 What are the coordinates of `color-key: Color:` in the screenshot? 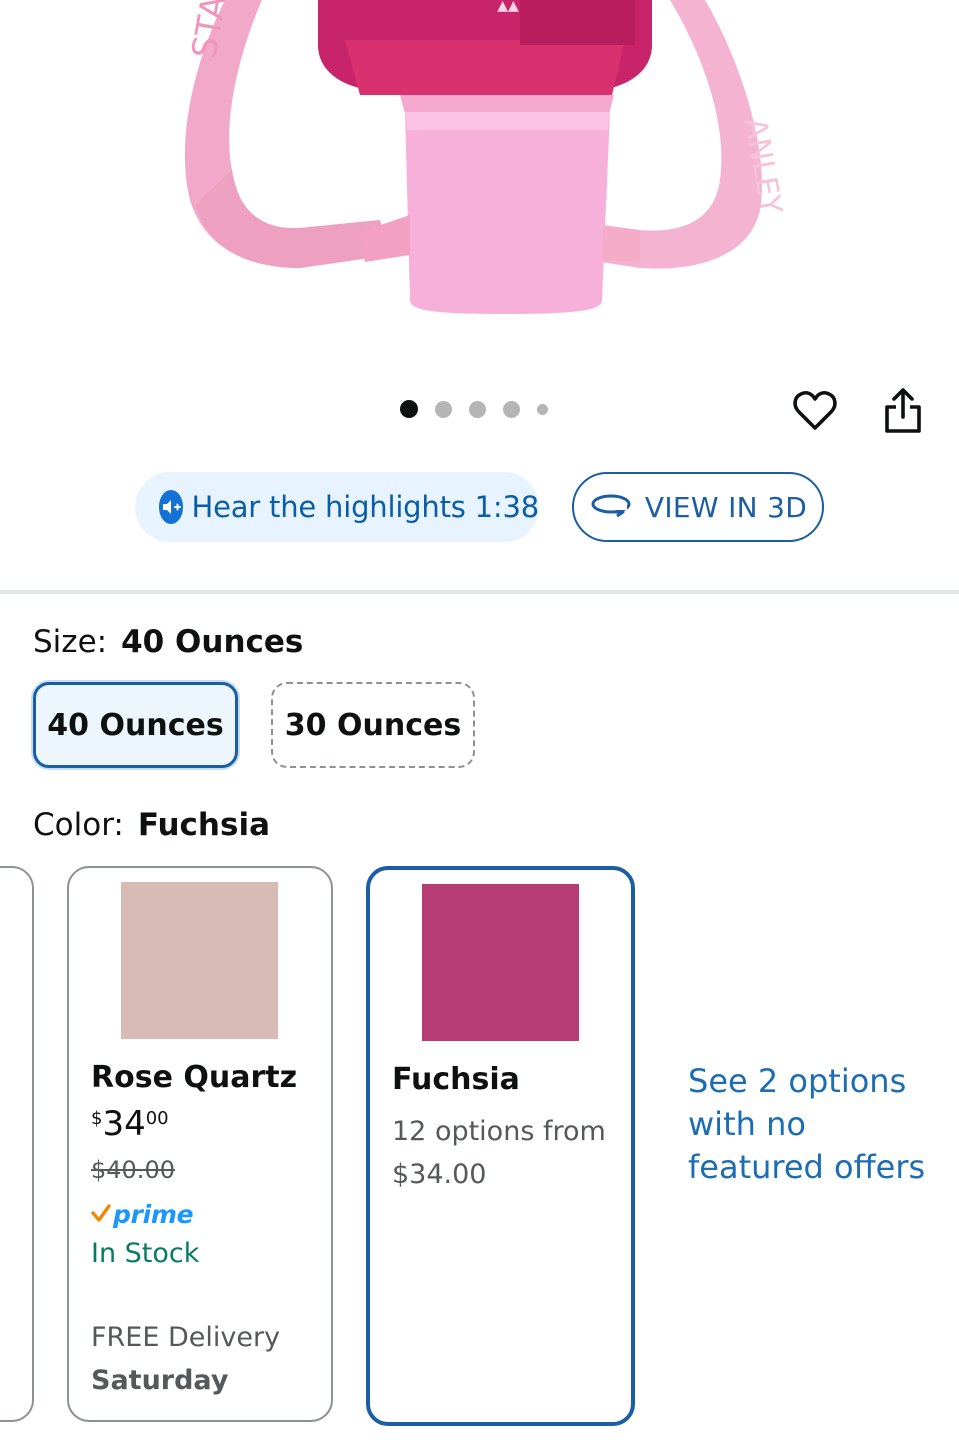 It's located at (78, 825).